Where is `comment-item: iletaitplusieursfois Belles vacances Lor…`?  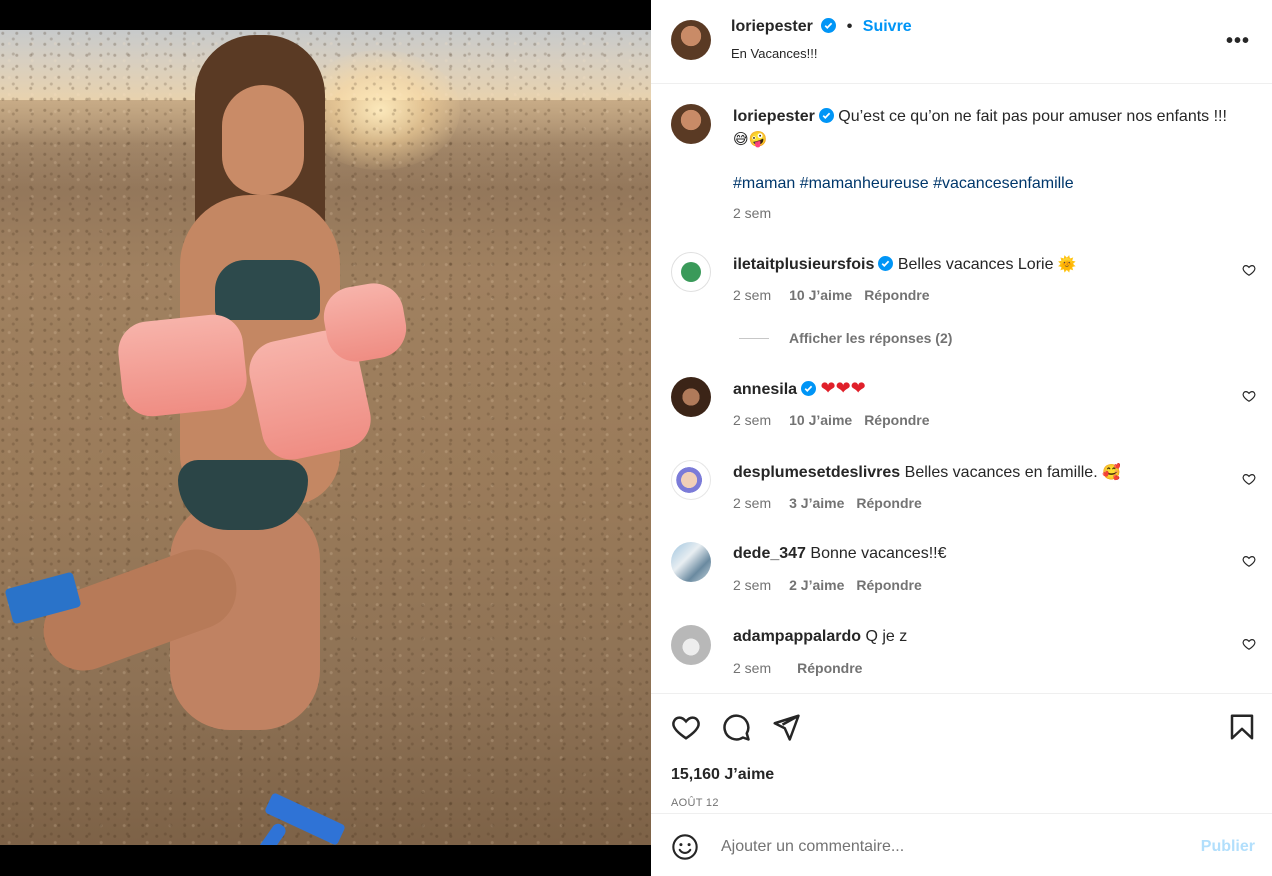
comment-item: iletaitplusieursfois Belles vacances Lor… is located at coordinates (983, 264).